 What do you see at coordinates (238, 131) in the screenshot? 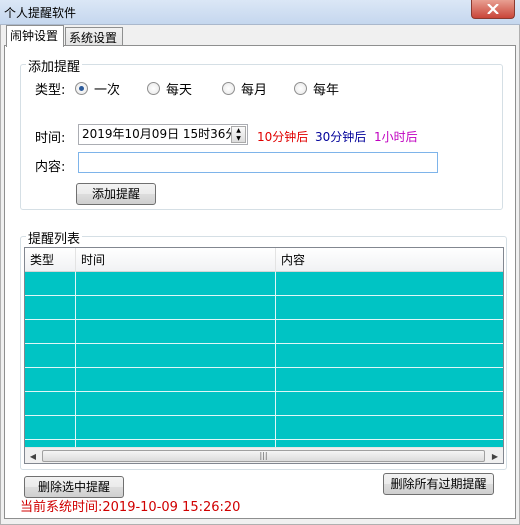
I see `spin-up-icon: ▲` at bounding box center [238, 131].